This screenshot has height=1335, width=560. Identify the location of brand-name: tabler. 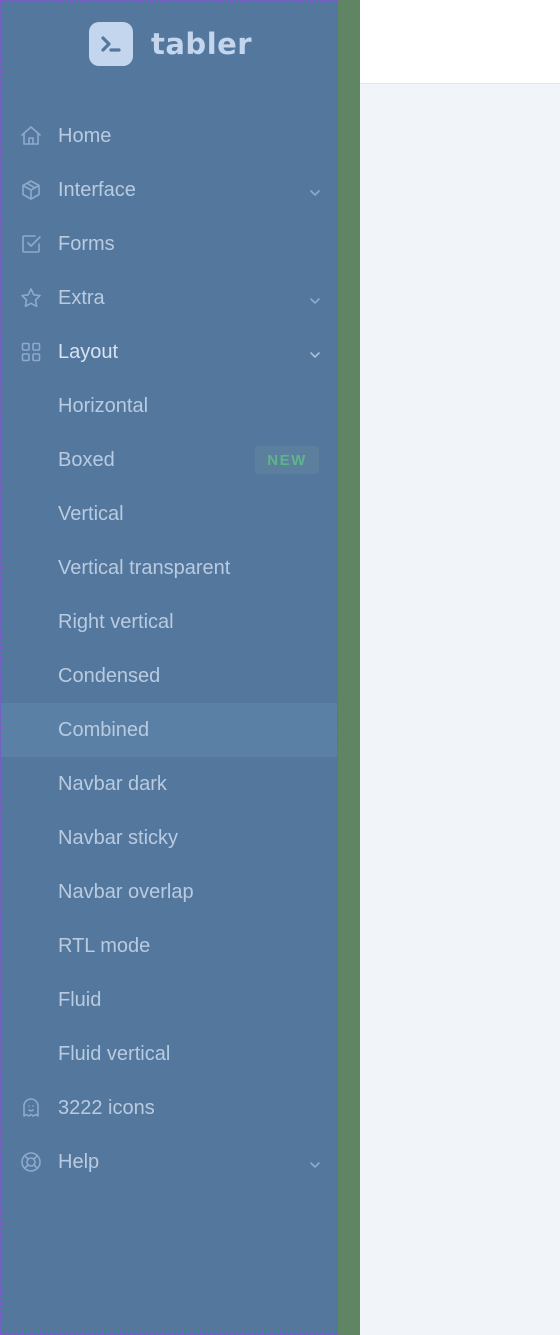
(202, 44).